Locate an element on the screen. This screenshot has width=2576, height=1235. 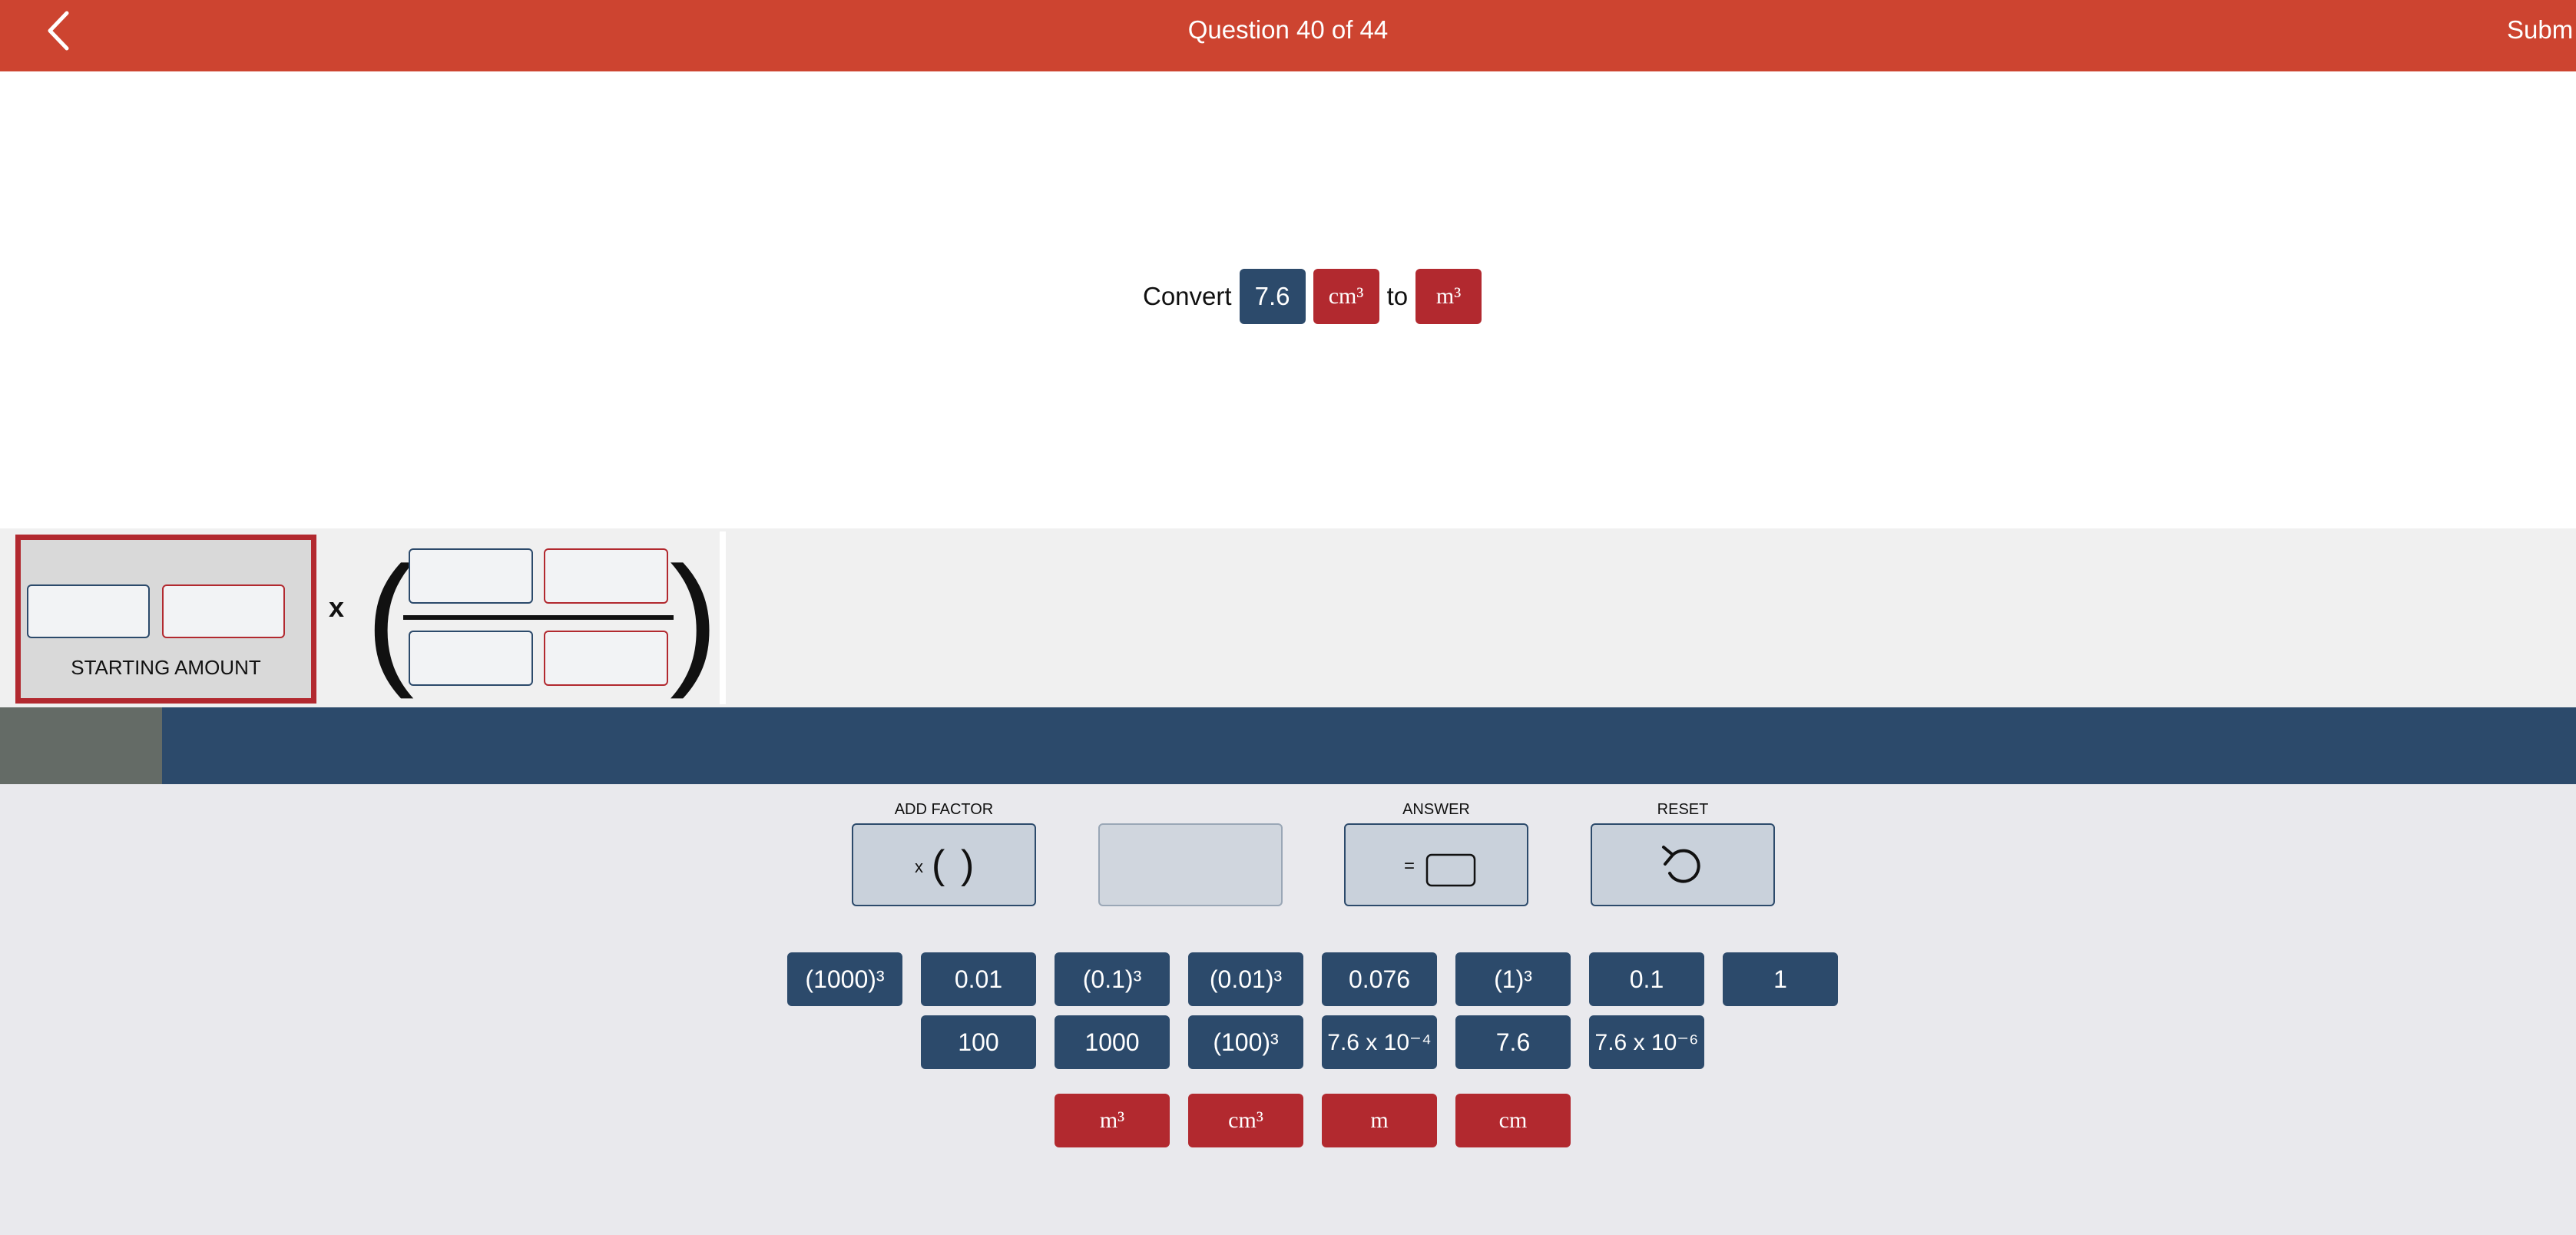
number-tile: (1000)³ is located at coordinates (844, 979).